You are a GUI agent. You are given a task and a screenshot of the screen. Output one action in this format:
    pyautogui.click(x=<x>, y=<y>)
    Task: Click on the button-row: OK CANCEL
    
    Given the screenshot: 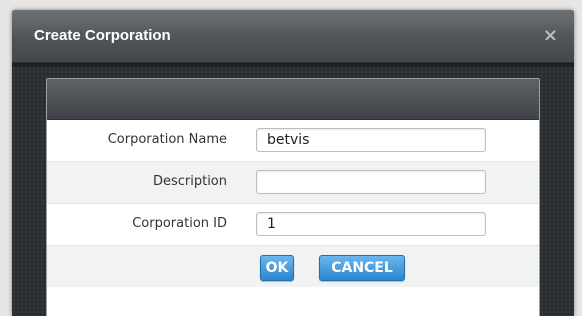 What is the action you would take?
    pyautogui.click(x=293, y=266)
    